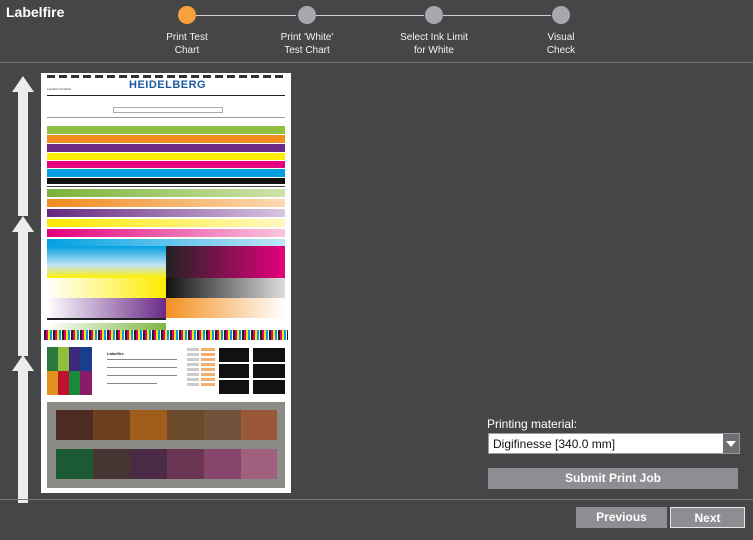  Describe the element at coordinates (561, 44) in the screenshot. I see `step-4-label: Visual Check` at that location.